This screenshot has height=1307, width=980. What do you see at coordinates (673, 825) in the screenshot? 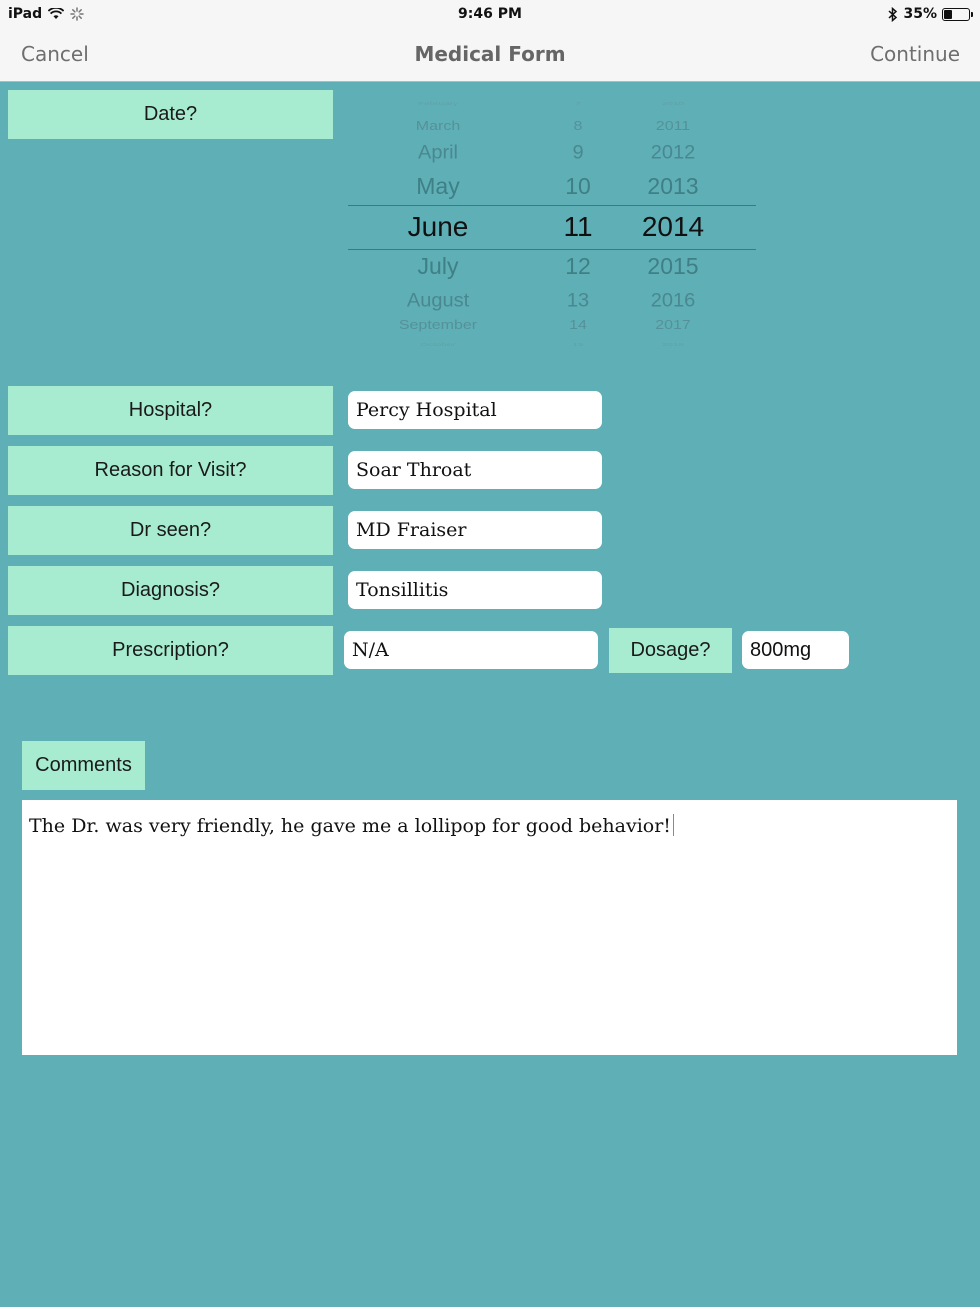
I see `text-cursor` at bounding box center [673, 825].